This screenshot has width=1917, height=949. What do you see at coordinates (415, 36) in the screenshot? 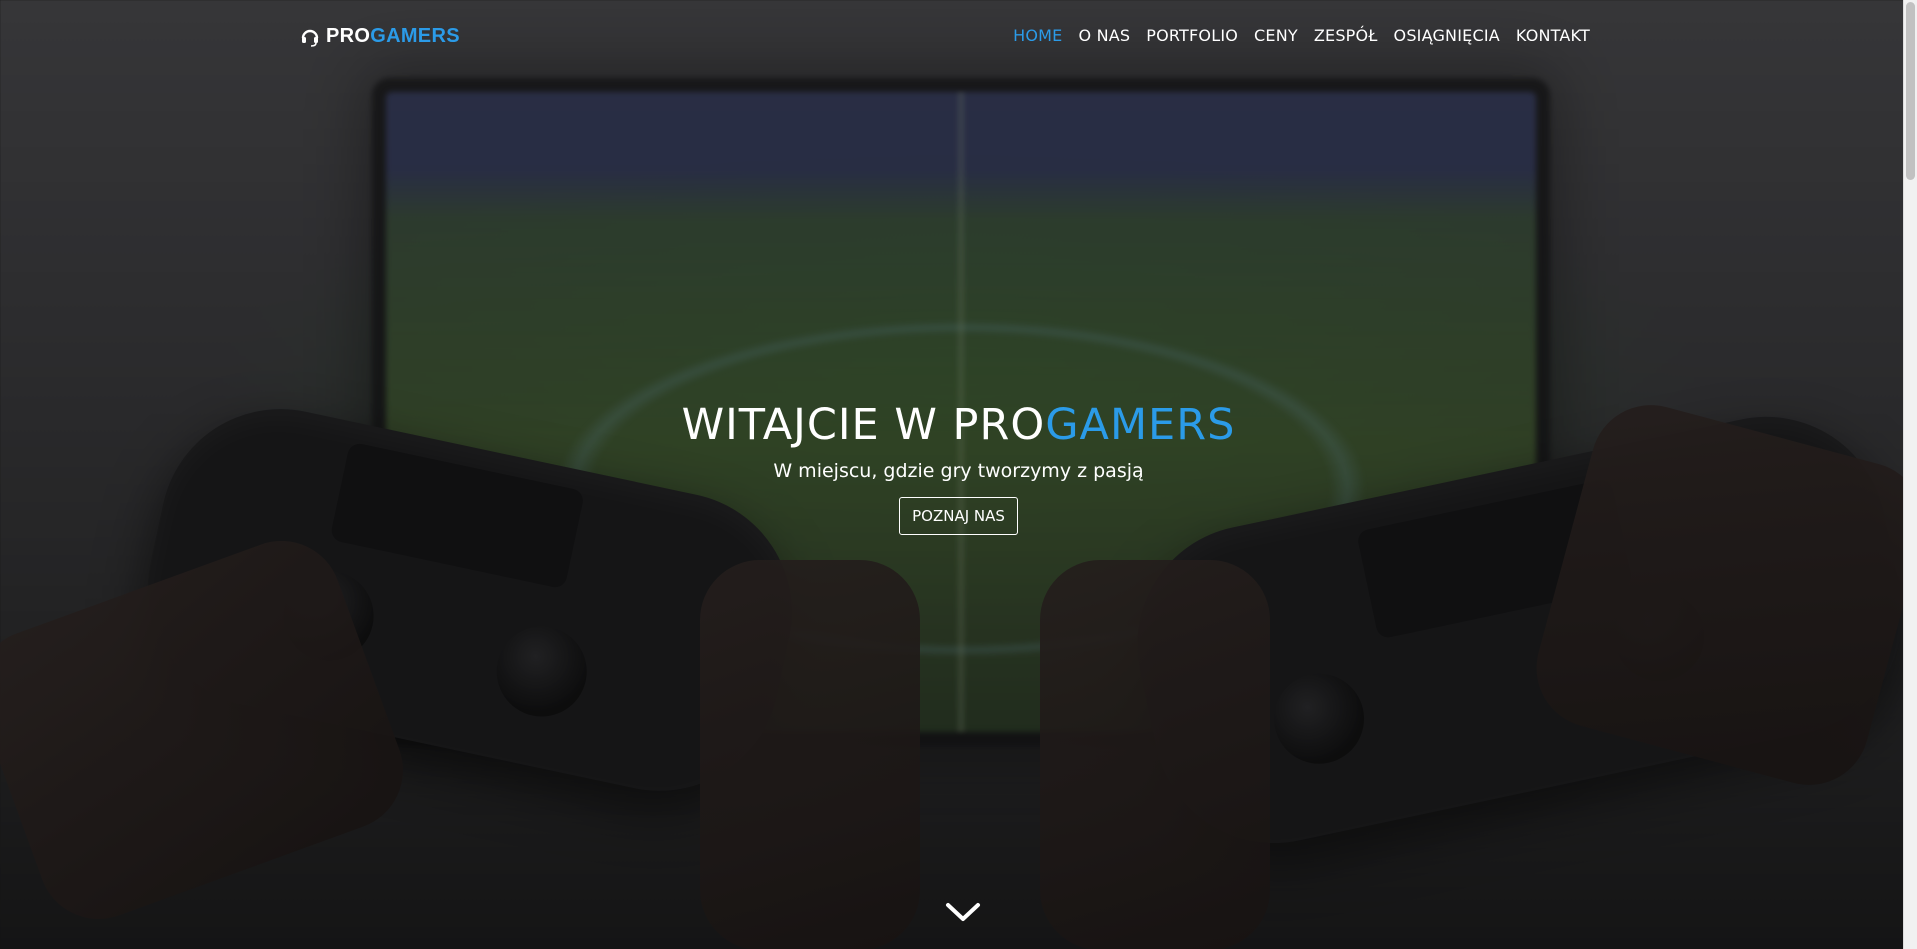
I see `brand-name-part2: GAMERS` at bounding box center [415, 36].